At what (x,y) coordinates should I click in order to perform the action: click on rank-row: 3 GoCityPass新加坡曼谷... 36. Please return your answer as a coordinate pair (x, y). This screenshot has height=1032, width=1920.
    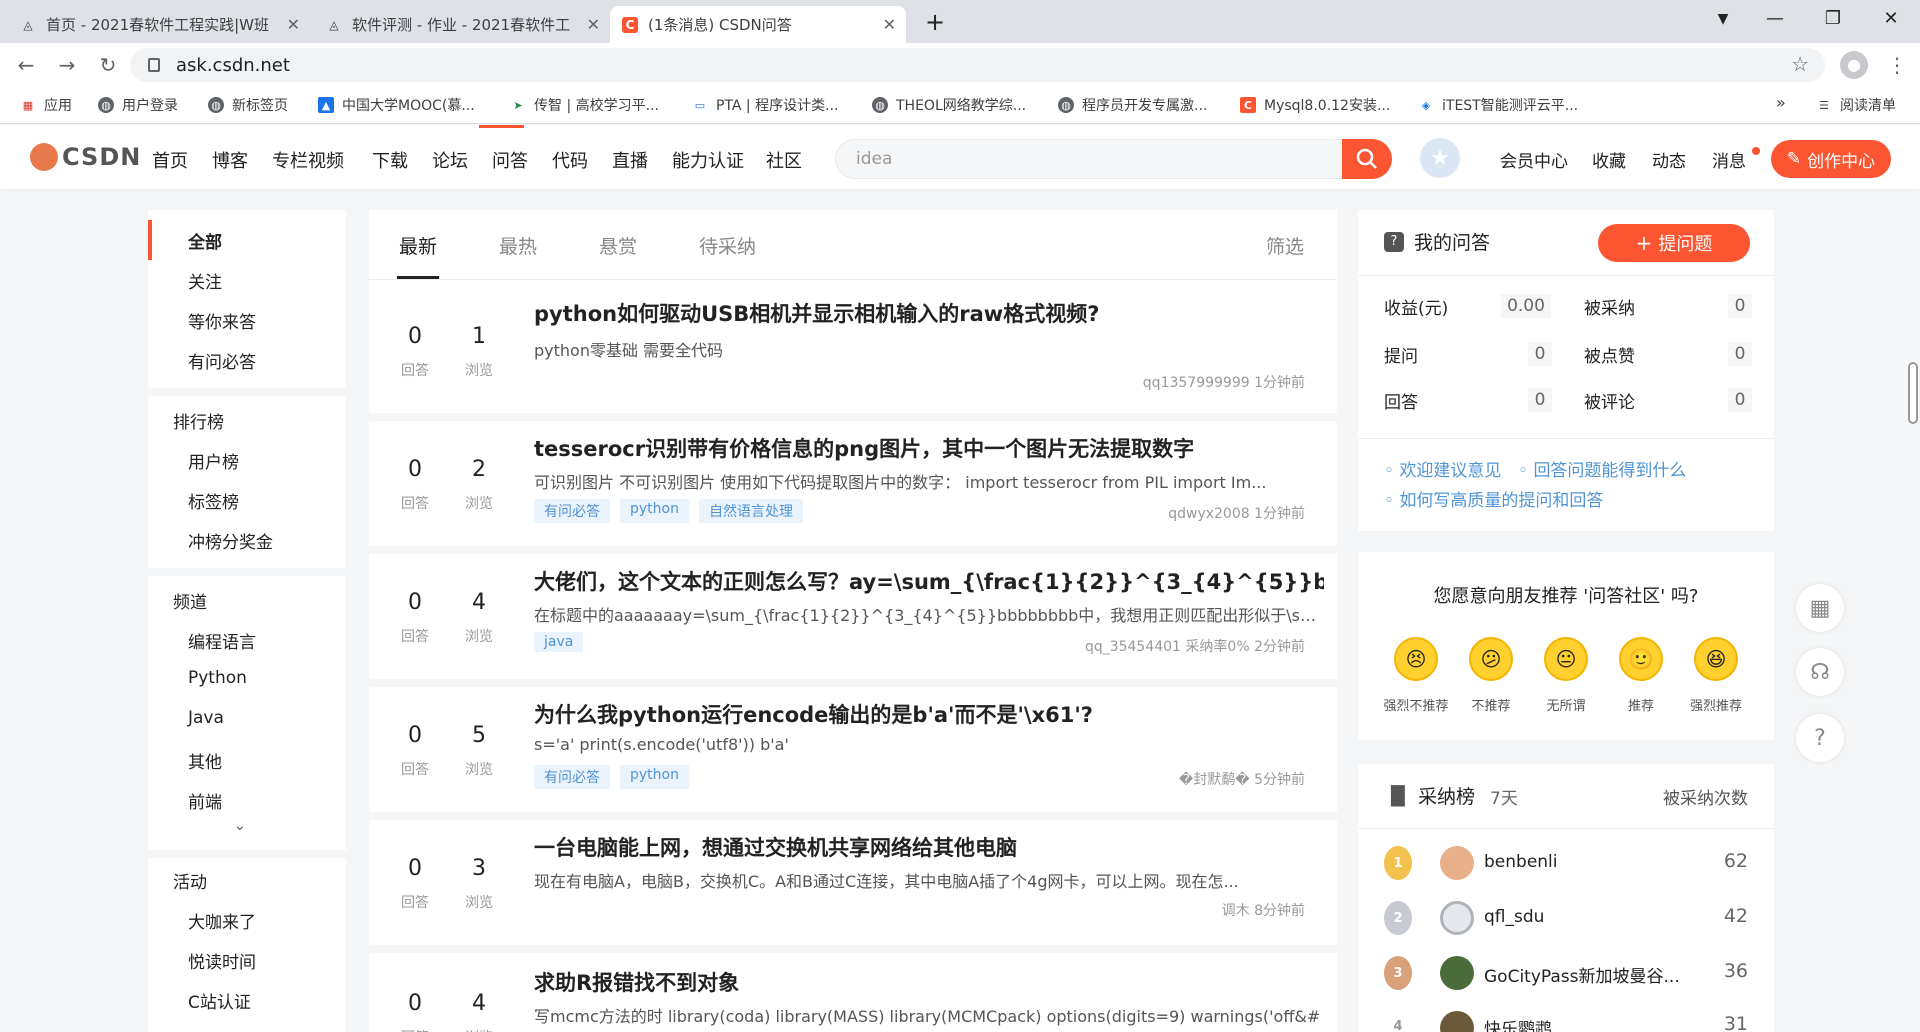
    Looking at the image, I should click on (1566, 973).